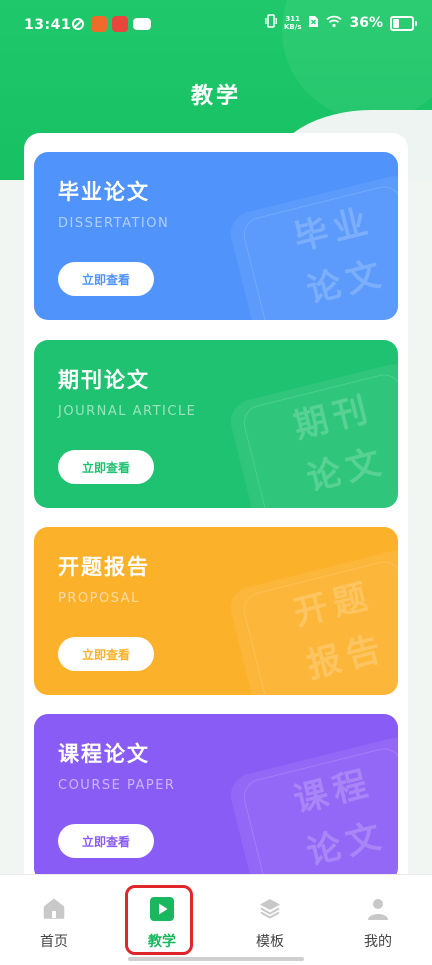  What do you see at coordinates (48, 25) in the screenshot?
I see `status-time: 13:41` at bounding box center [48, 25].